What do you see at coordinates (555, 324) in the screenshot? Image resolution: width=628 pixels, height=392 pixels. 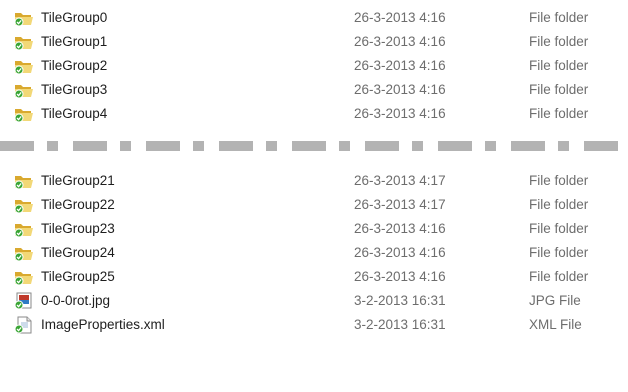 I see `file-type: XML File` at bounding box center [555, 324].